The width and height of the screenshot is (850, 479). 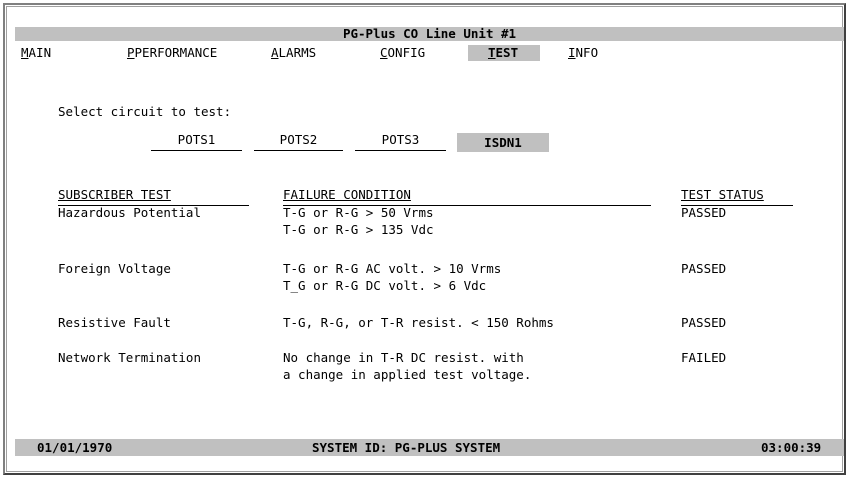 What do you see at coordinates (407, 374) in the screenshot?
I see `row-failure-line: a change in applied test voltage.` at bounding box center [407, 374].